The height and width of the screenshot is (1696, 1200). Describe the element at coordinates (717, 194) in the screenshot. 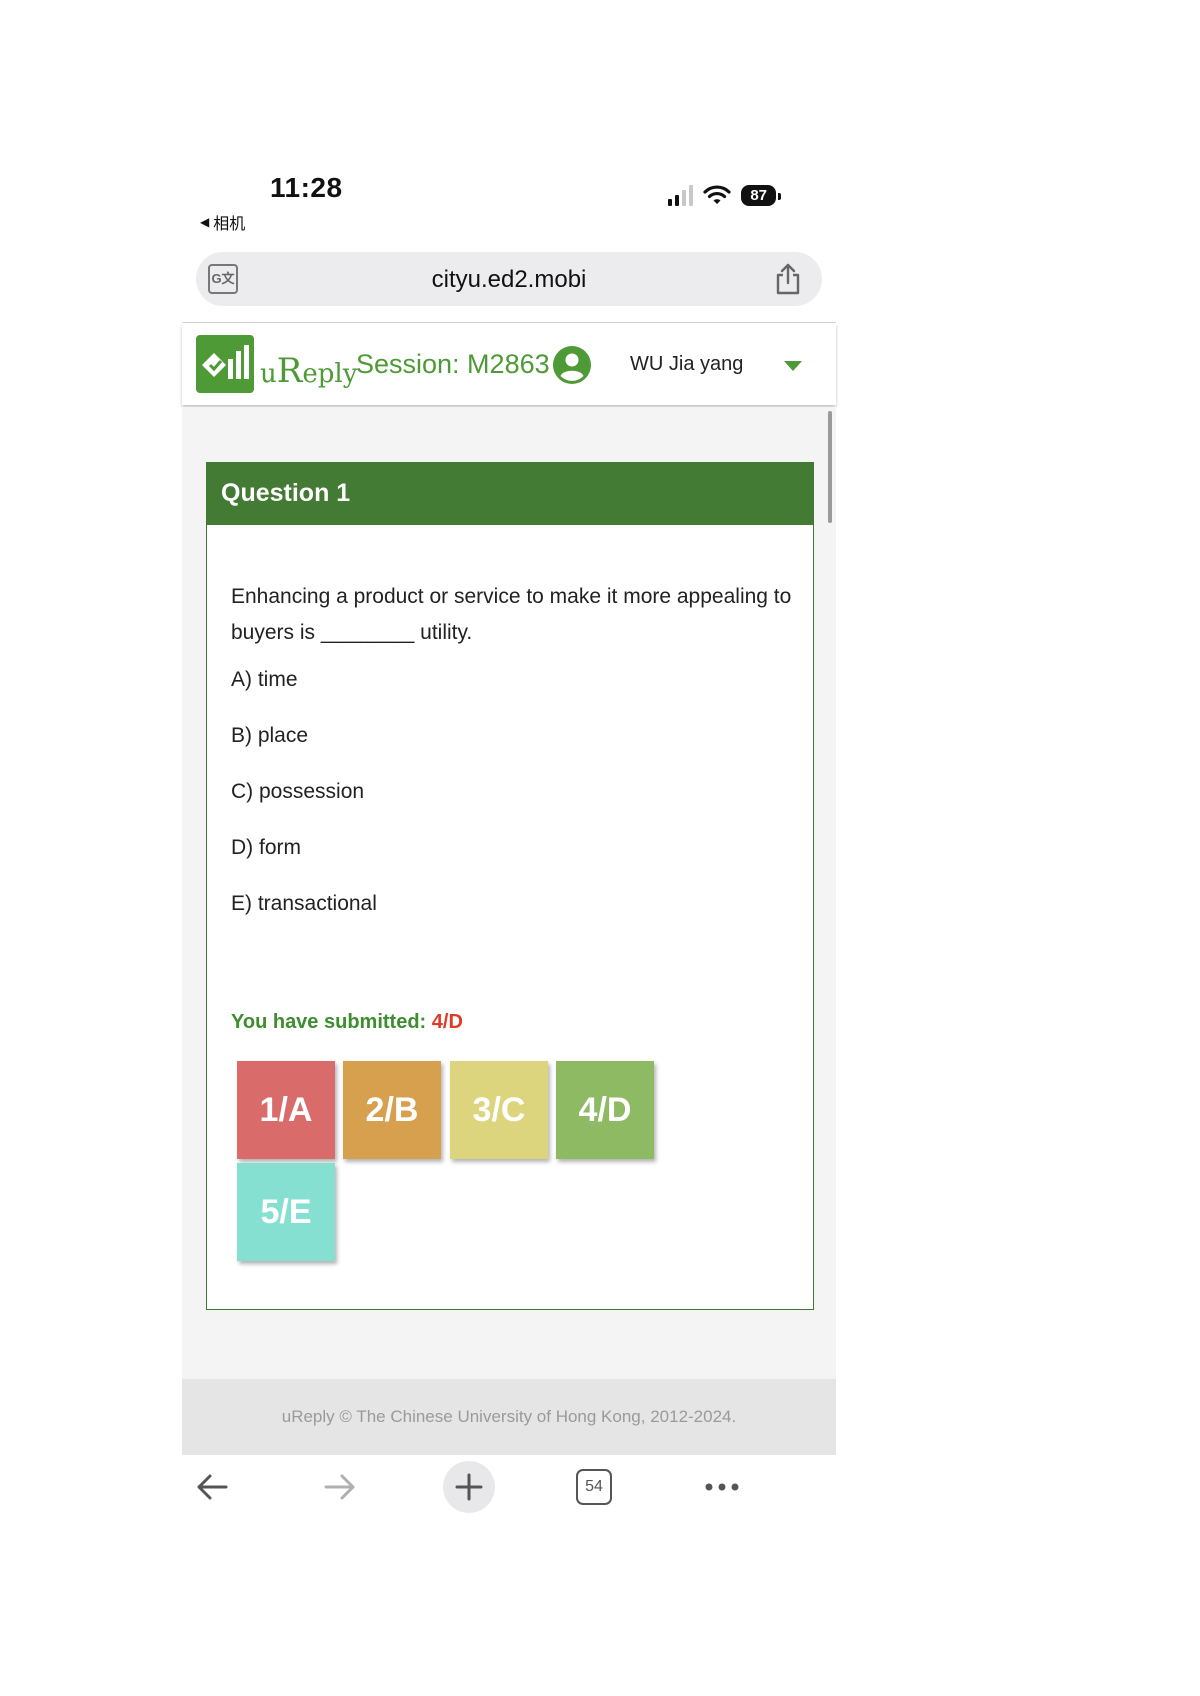

I see `wifi-icon` at that location.